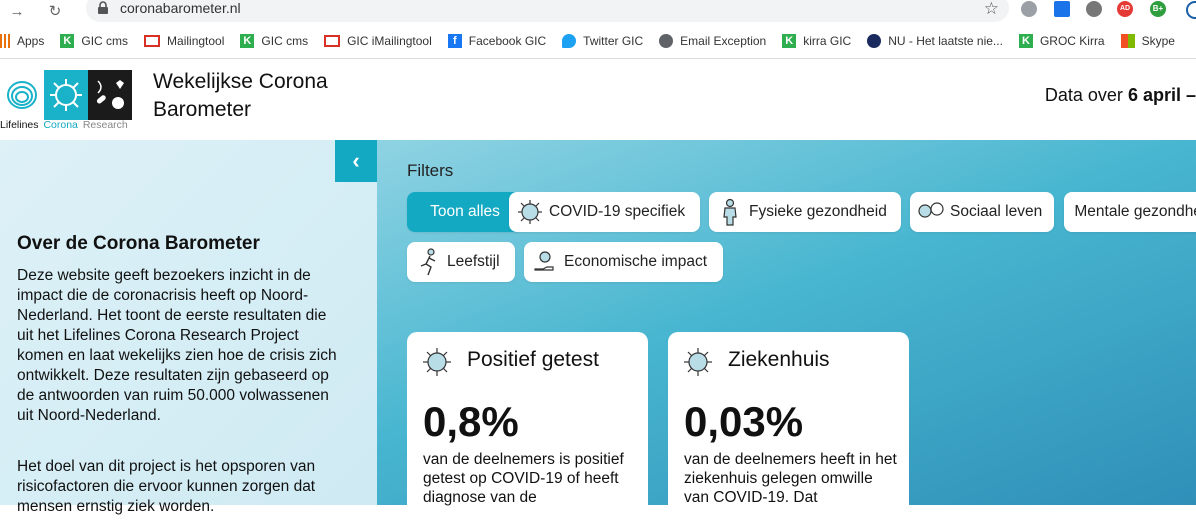 This screenshot has height=522, width=1196. Describe the element at coordinates (507, 41) in the screenshot. I see `bookmark-label: Facebook GIC` at that location.